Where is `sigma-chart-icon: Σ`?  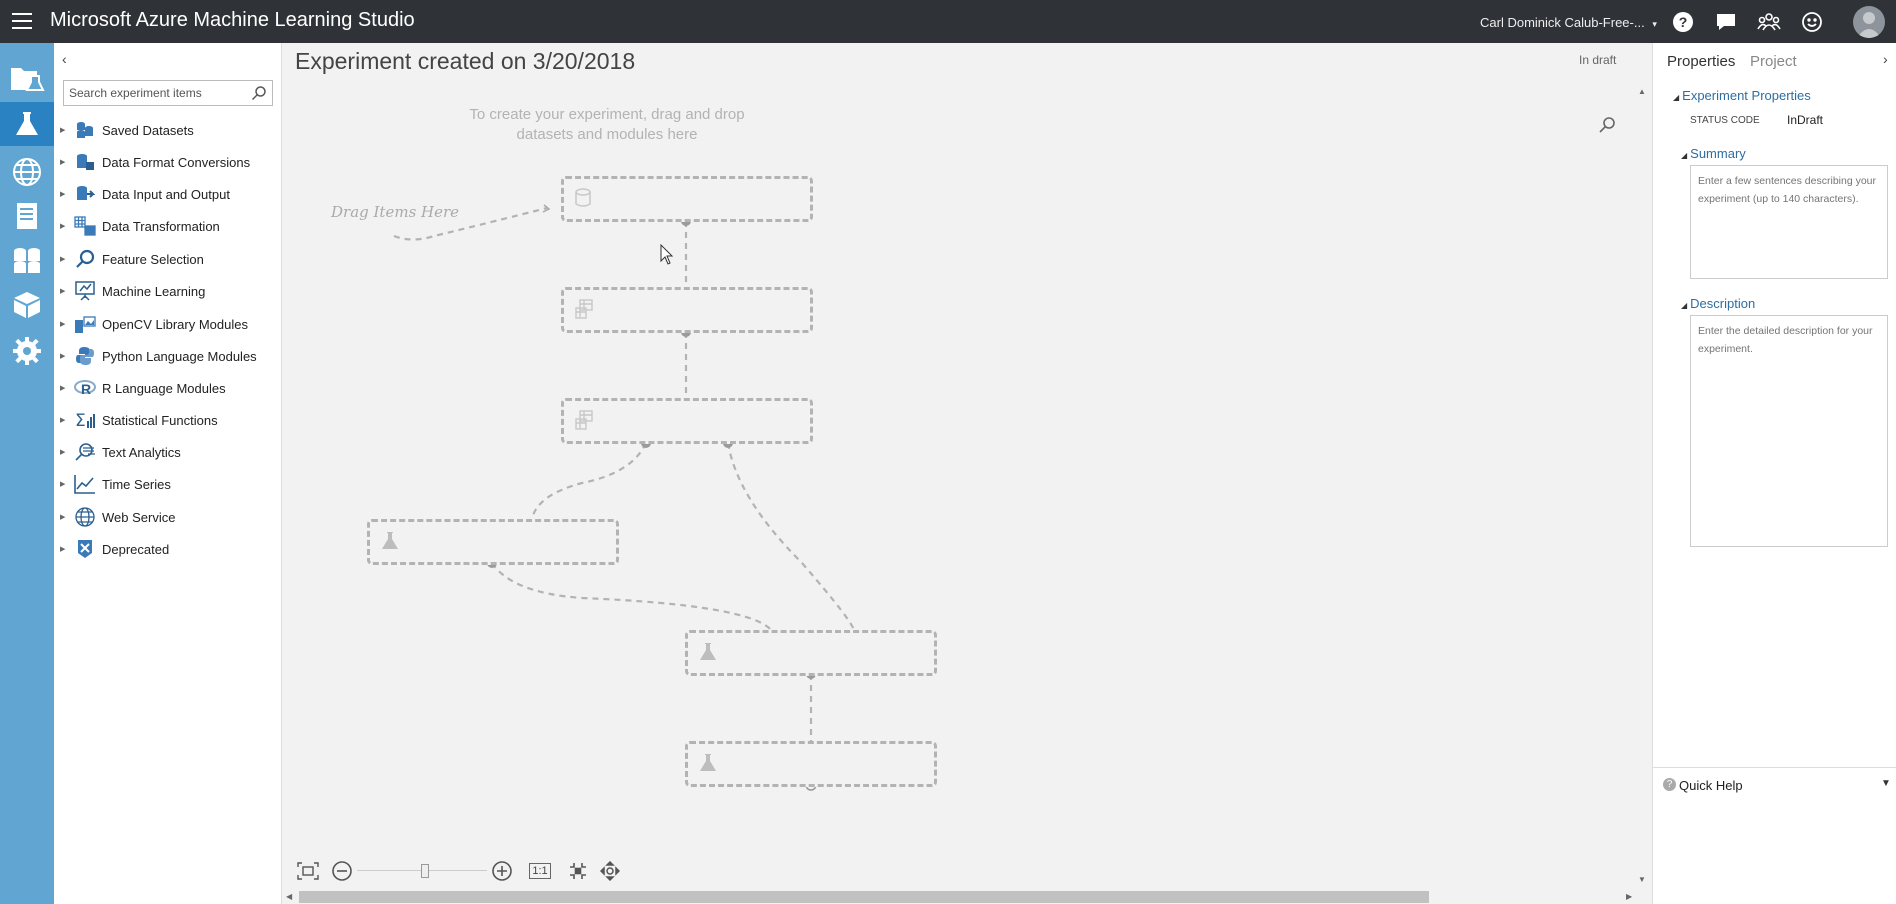 sigma-chart-icon: Σ is located at coordinates (85, 420).